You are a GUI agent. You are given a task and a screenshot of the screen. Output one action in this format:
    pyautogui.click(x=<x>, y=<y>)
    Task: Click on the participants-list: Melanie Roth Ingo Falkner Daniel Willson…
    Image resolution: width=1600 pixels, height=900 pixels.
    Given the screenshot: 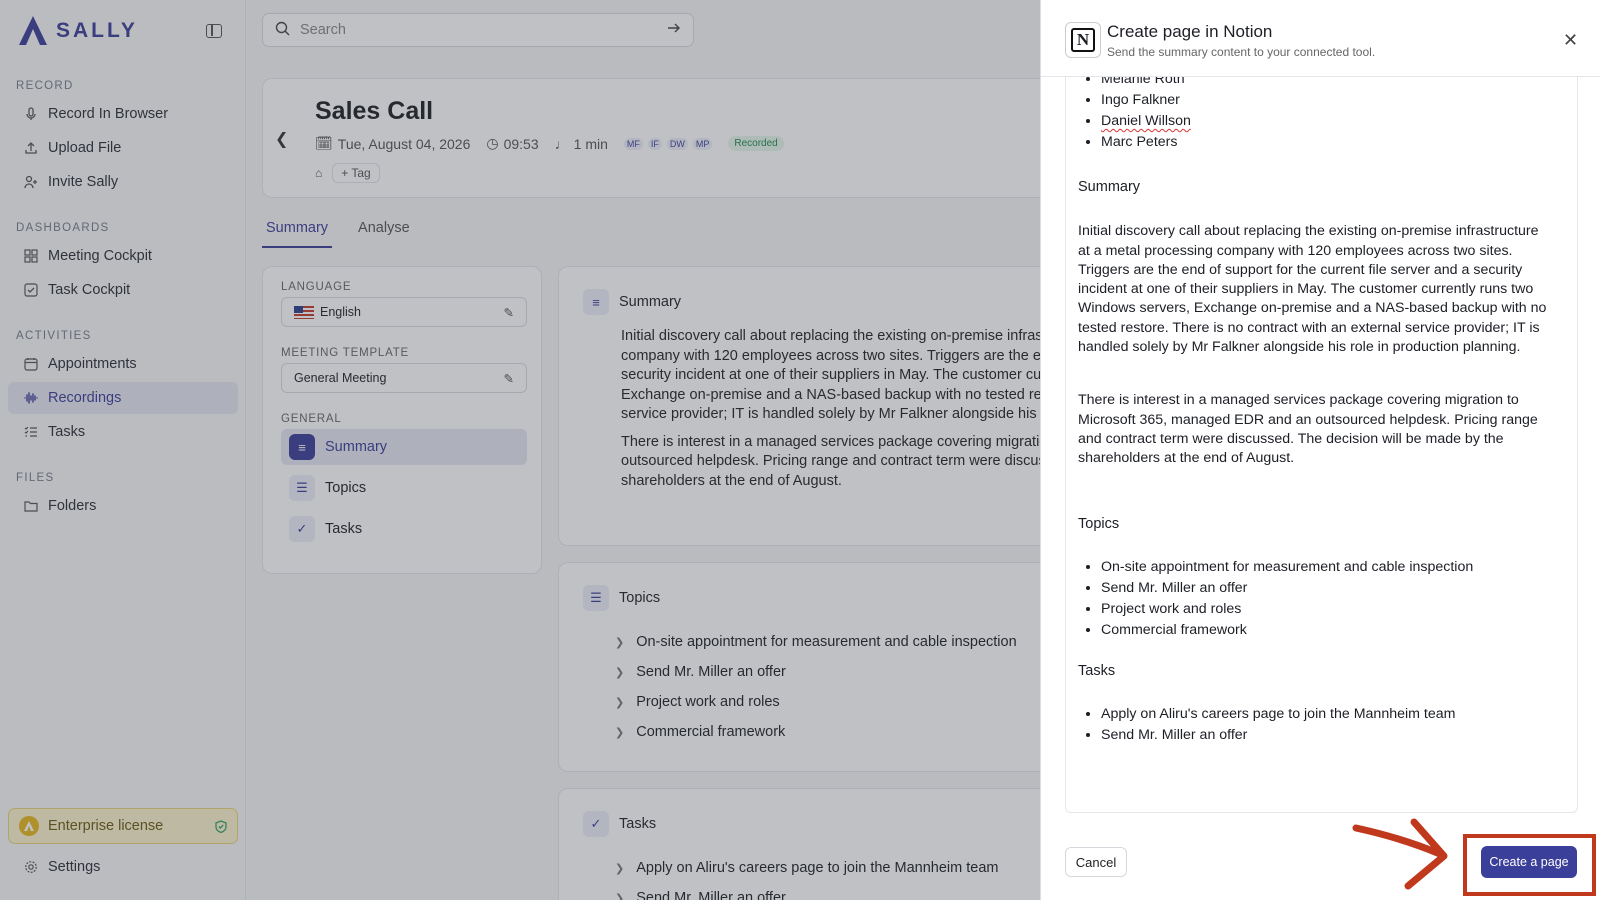 What is the action you would take?
    pyautogui.click(x=1316, y=115)
    